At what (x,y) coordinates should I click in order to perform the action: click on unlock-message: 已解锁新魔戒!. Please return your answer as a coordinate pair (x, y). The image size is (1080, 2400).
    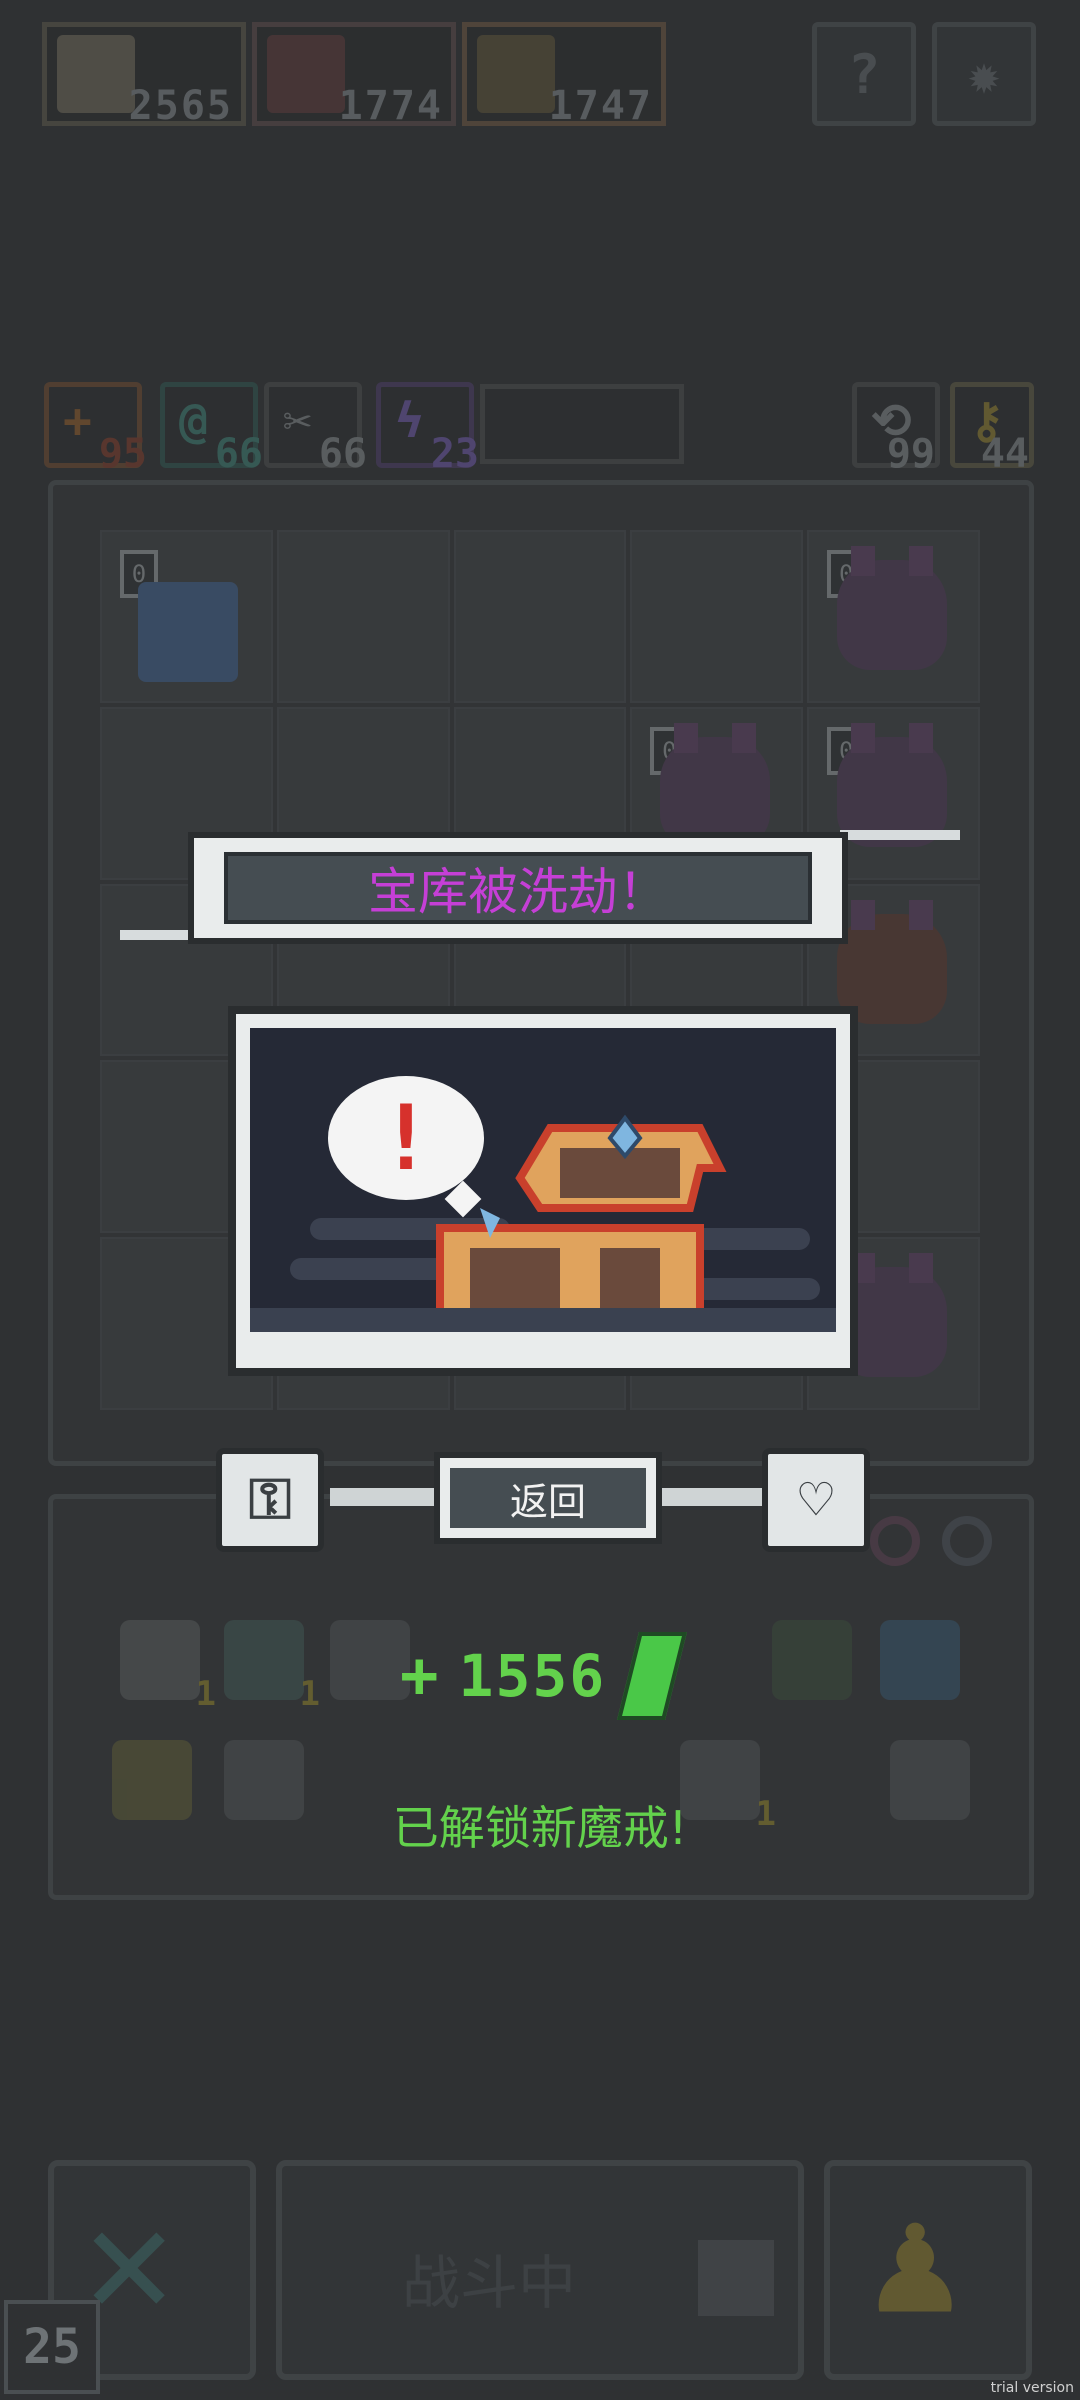
    Looking at the image, I should click on (540, 1828).